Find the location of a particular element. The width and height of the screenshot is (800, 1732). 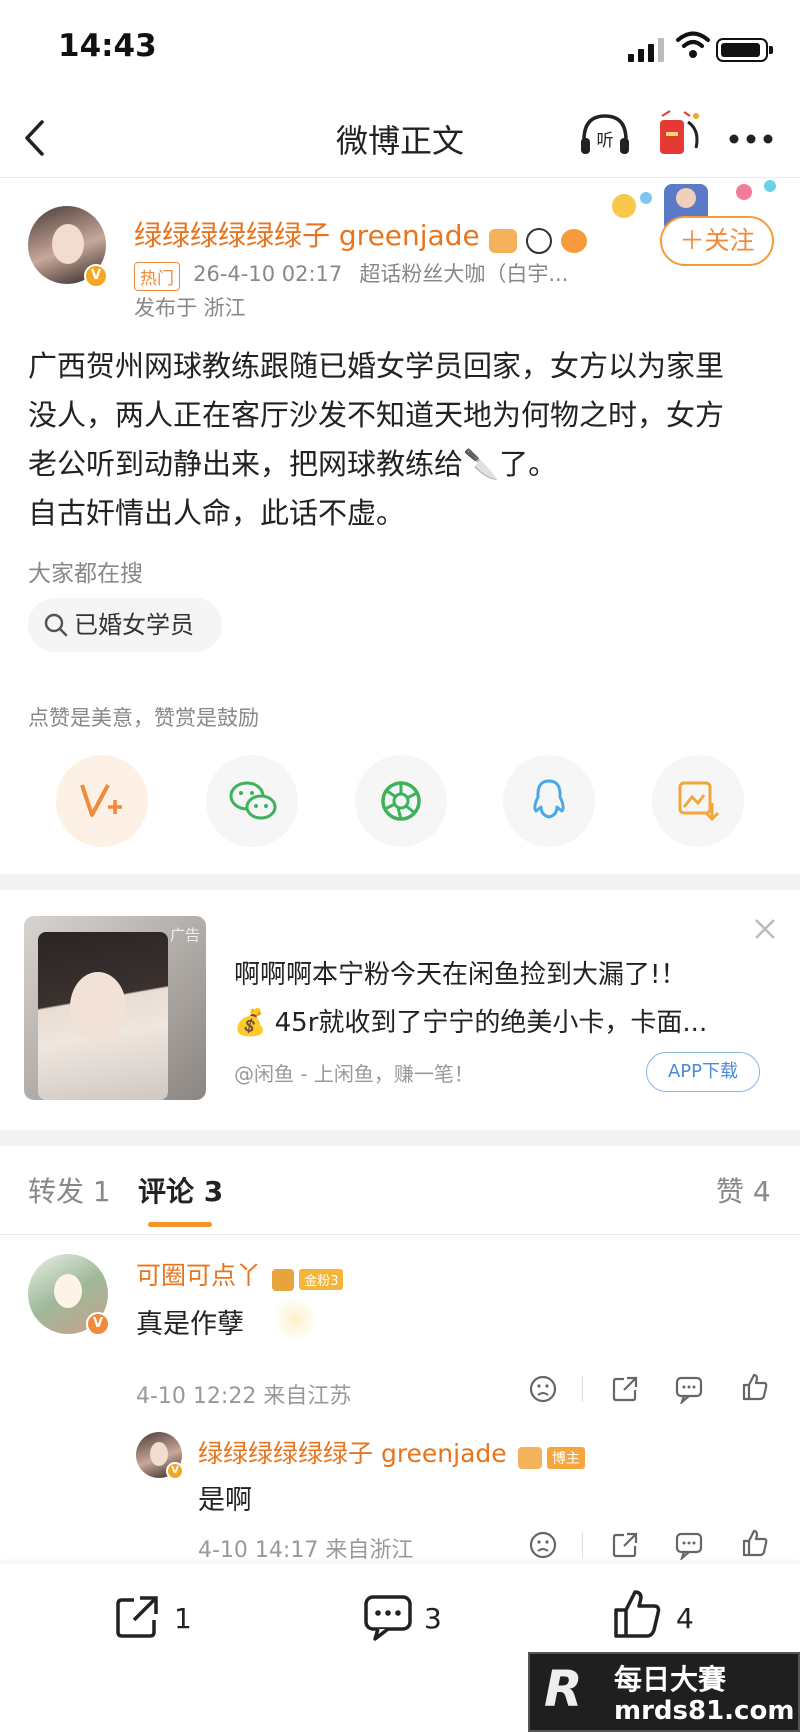

status-time: 14:43 is located at coordinates (107, 46).